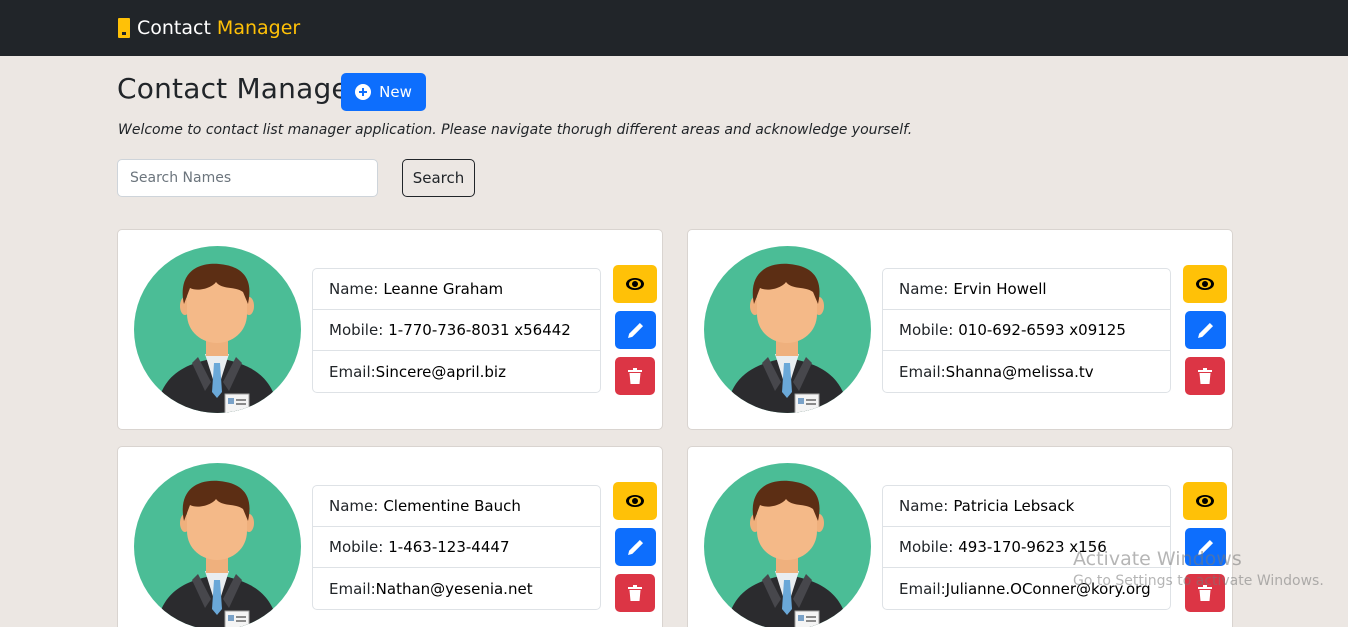  I want to click on page-title: Contact Manager, so click(239, 88).